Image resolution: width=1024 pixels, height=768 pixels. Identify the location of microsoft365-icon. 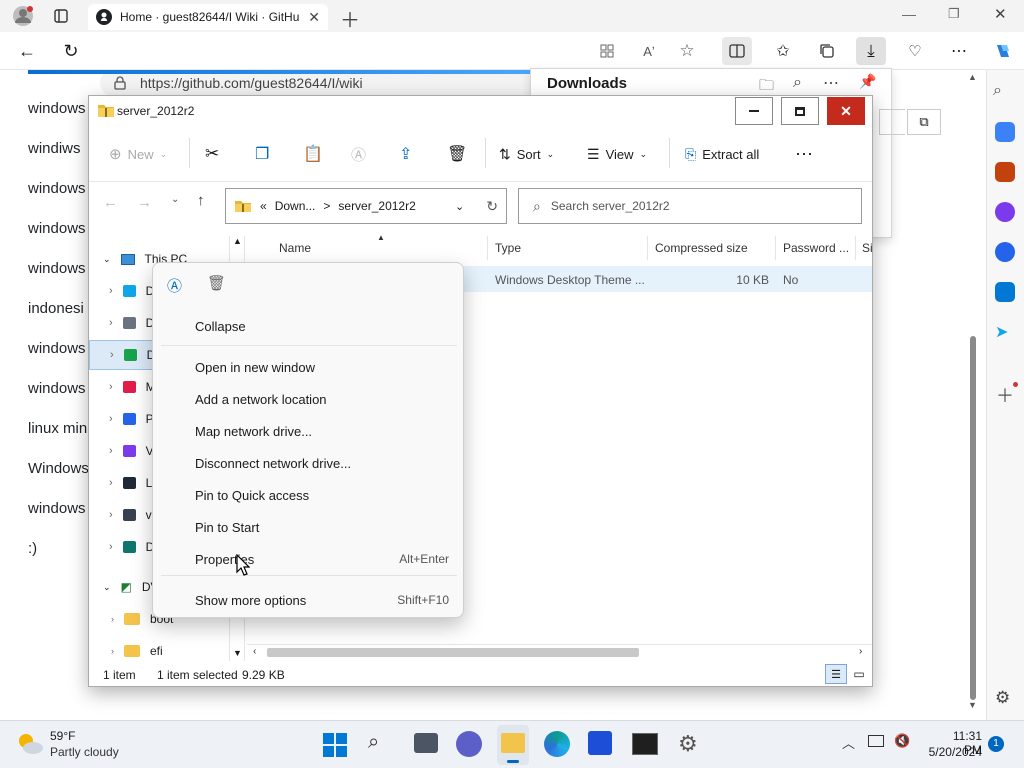
(1005, 252).